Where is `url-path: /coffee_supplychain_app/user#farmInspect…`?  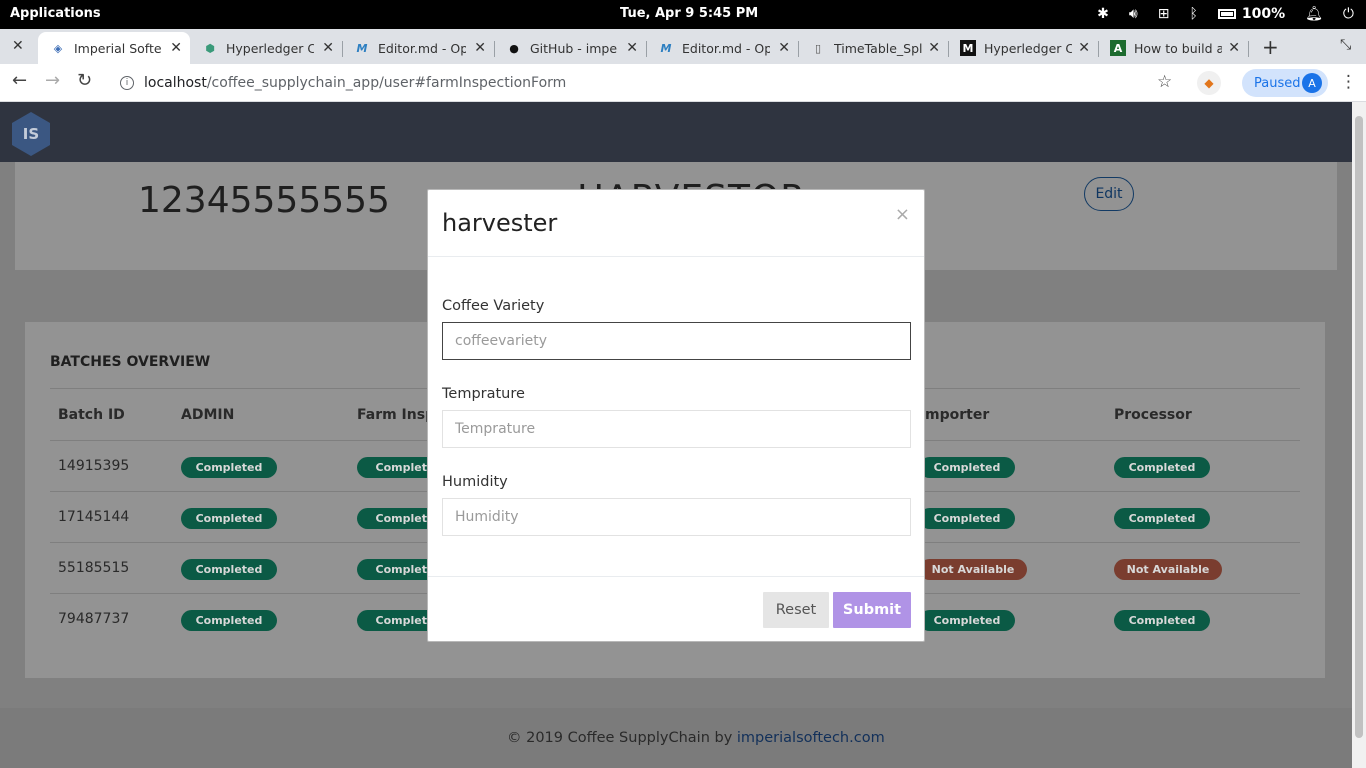 url-path: /coffee_supplychain_app/user#farmInspect… is located at coordinates (386, 83).